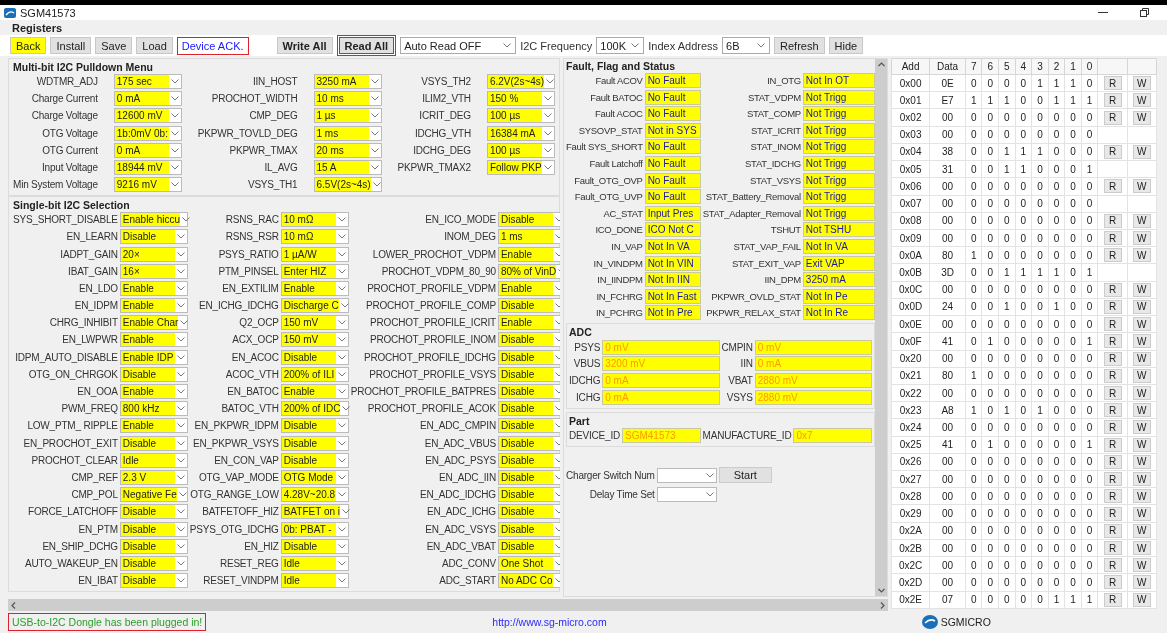 This screenshot has height=633, width=1167. Describe the element at coordinates (520, 116) in the screenshot. I see `dropdown: 100 µs` at that location.